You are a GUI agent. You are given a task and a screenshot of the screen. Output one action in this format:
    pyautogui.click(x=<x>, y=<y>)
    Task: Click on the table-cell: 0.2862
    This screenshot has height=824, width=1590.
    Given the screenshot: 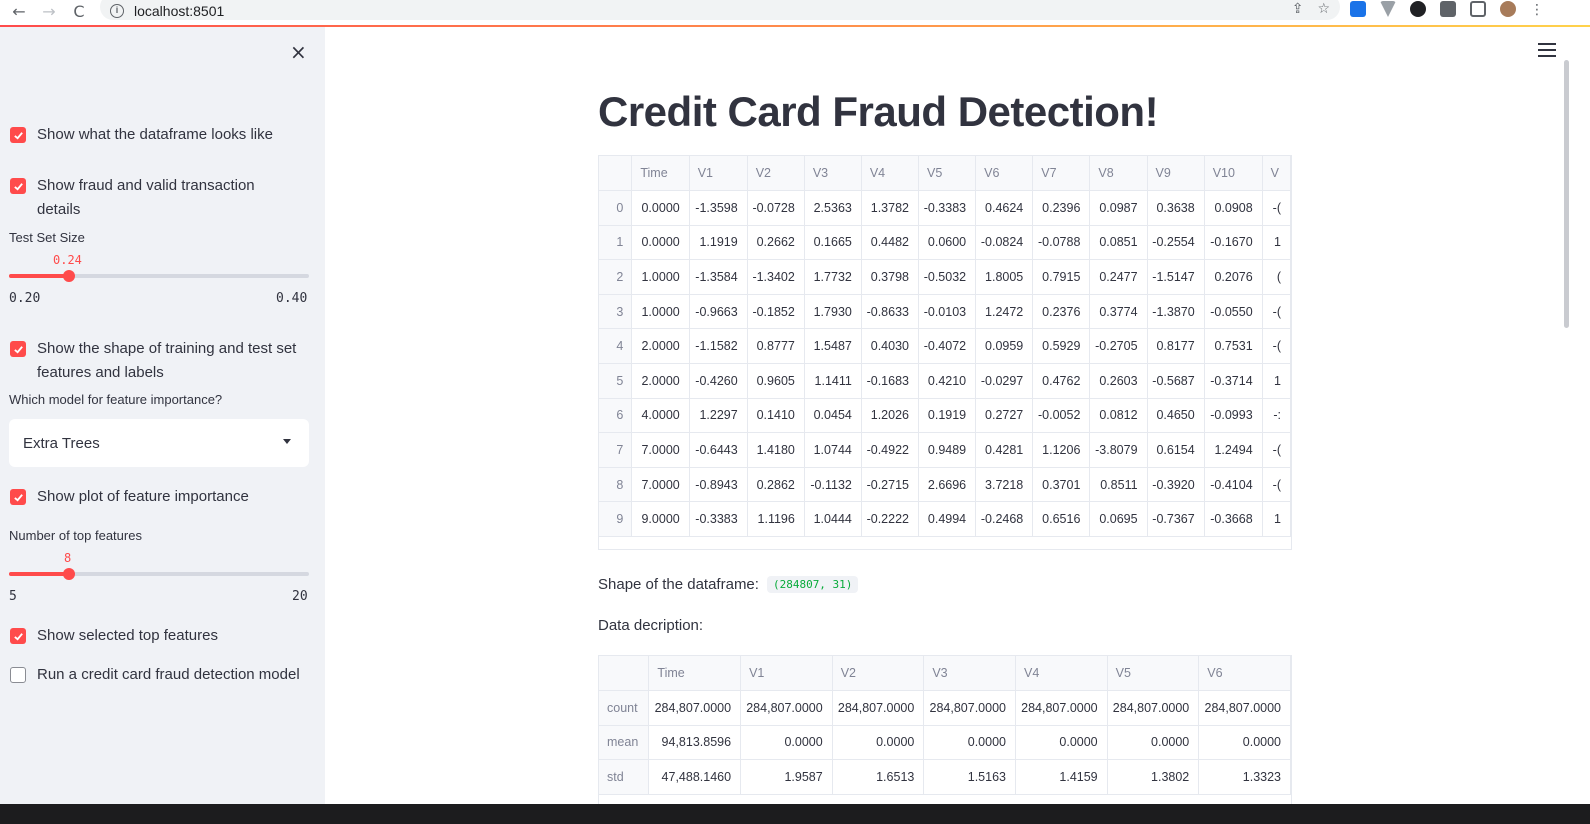 What is the action you would take?
    pyautogui.click(x=776, y=485)
    